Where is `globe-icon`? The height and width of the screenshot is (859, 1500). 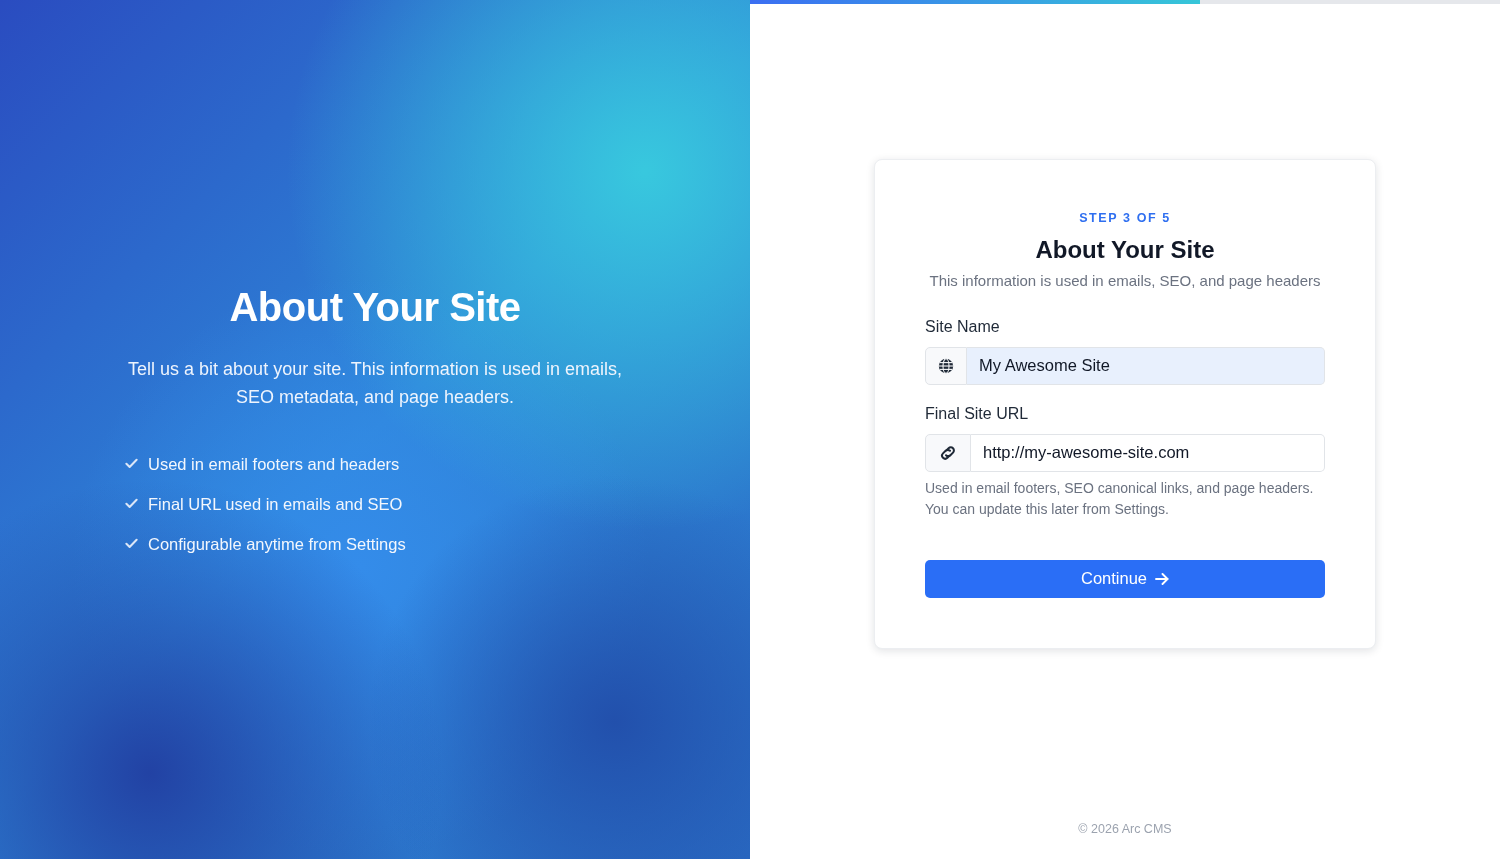
globe-icon is located at coordinates (946, 365).